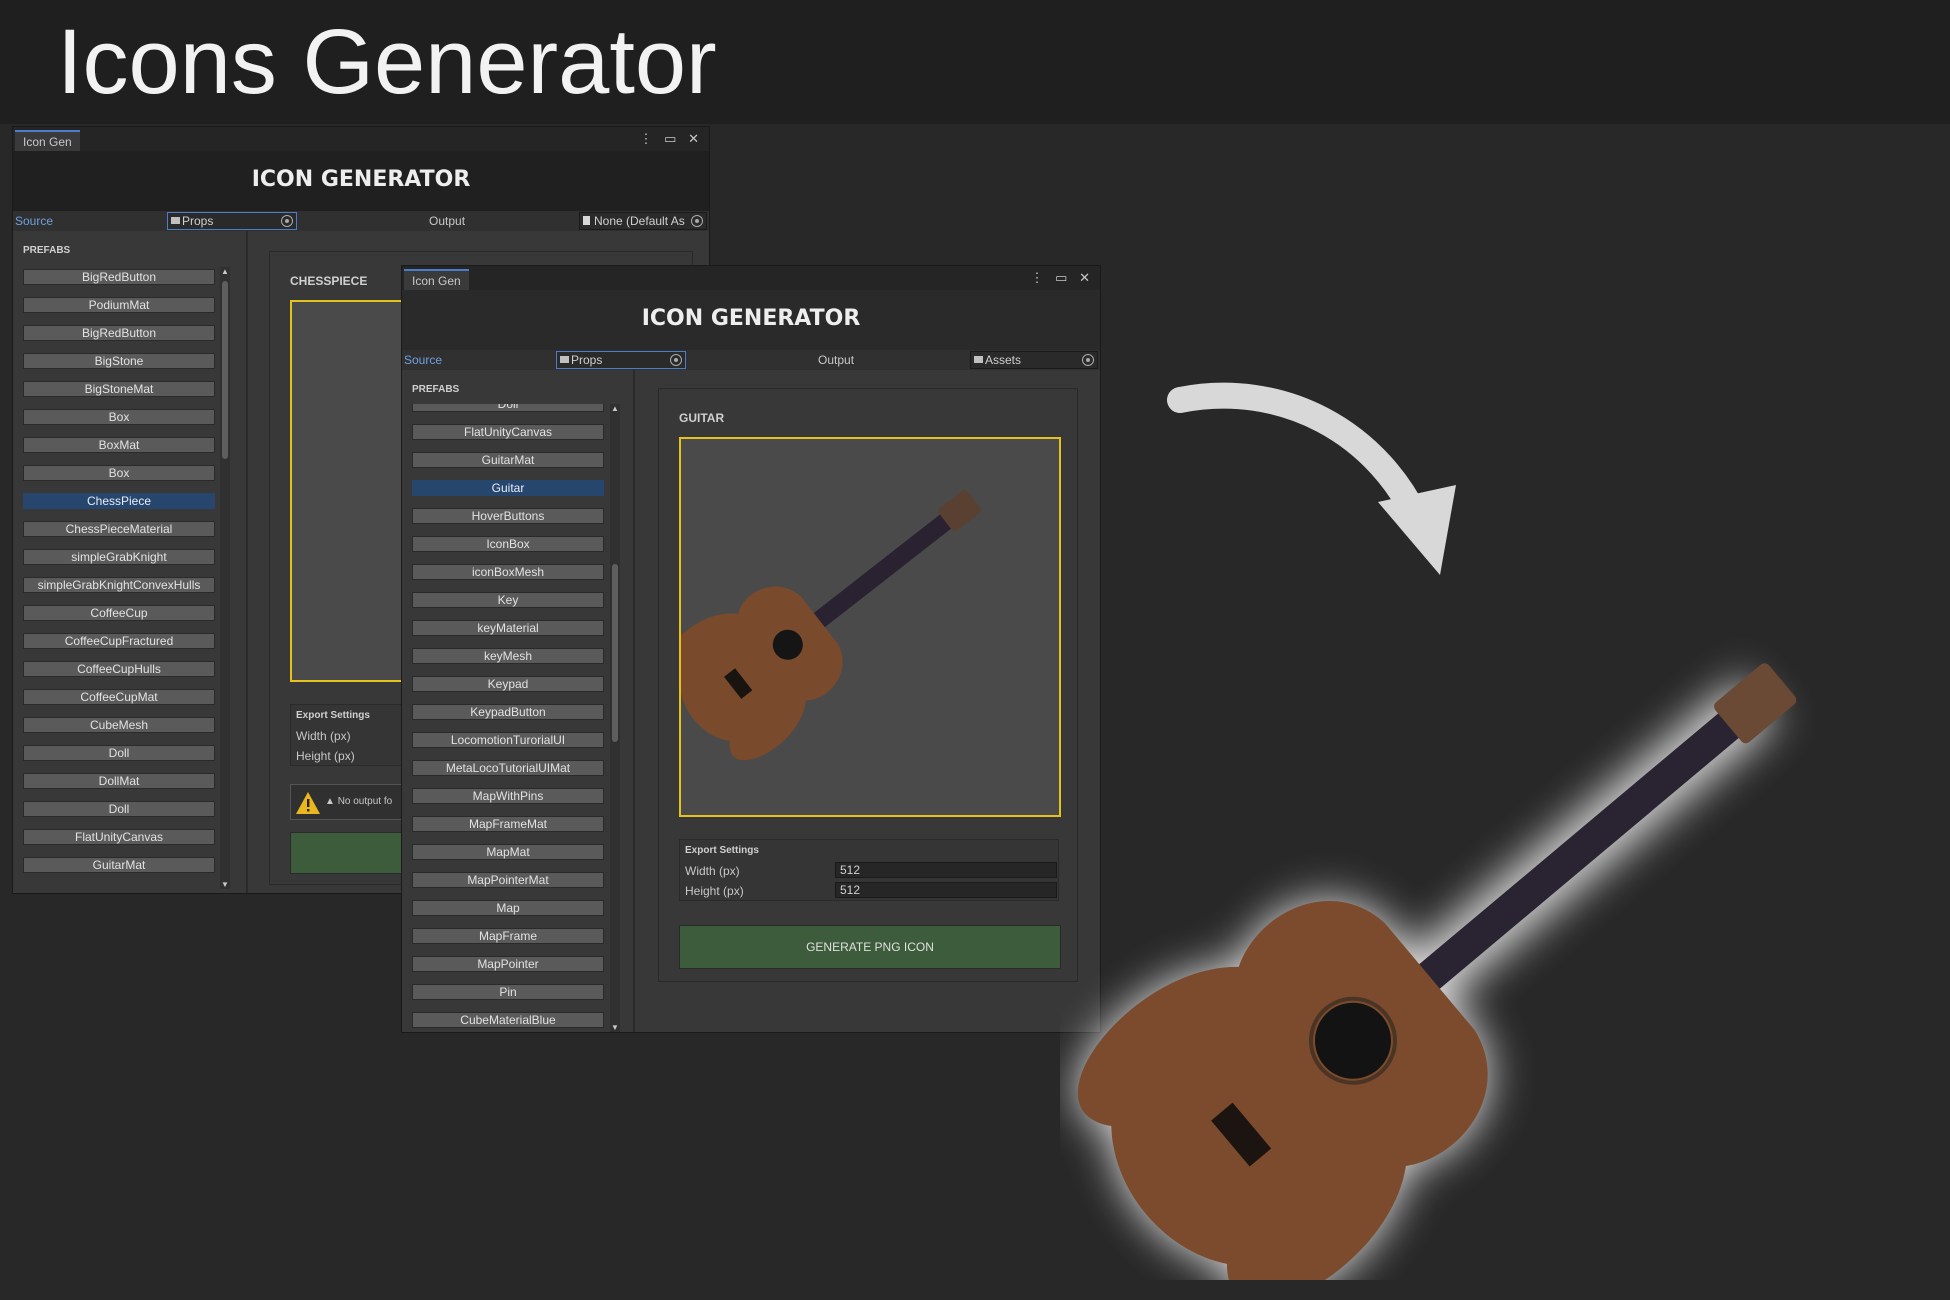  Describe the element at coordinates (508, 600) in the screenshot. I see `prefab-item: Key` at that location.